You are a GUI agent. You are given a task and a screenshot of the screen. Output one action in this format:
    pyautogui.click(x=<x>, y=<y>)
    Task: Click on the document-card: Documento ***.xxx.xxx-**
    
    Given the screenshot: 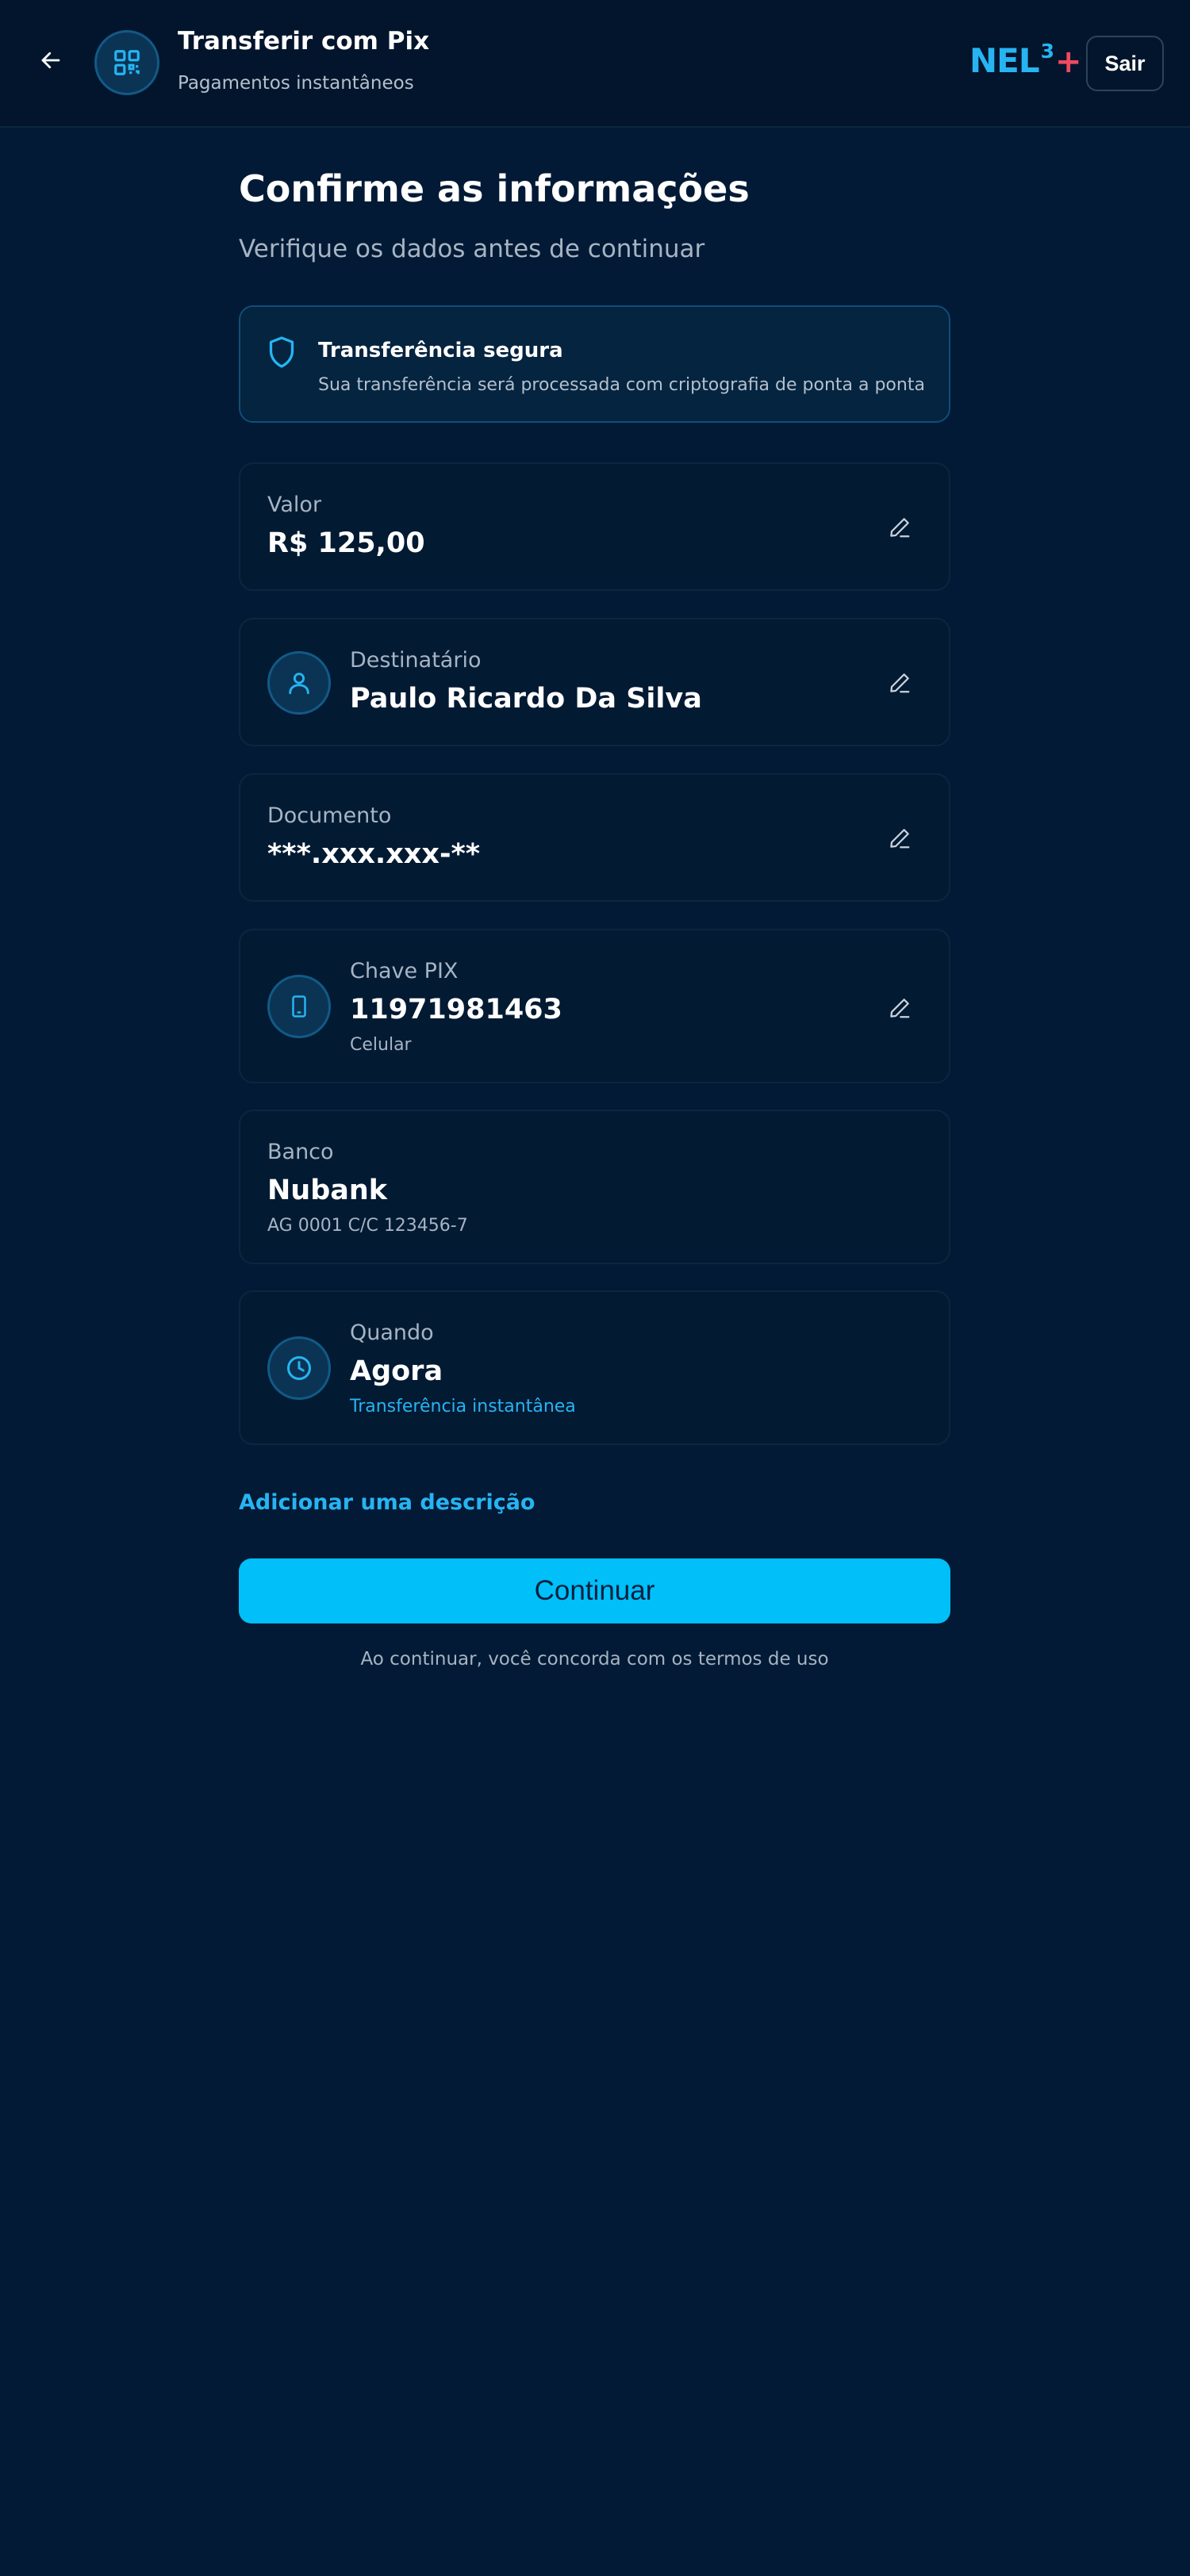 What is the action you would take?
    pyautogui.click(x=594, y=837)
    